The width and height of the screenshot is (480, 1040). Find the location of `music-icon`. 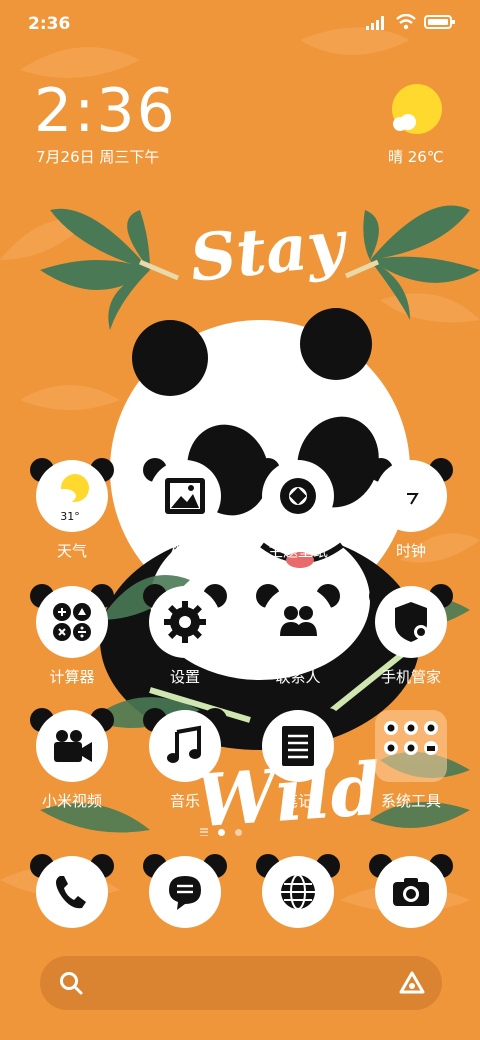

music-icon is located at coordinates (185, 746).